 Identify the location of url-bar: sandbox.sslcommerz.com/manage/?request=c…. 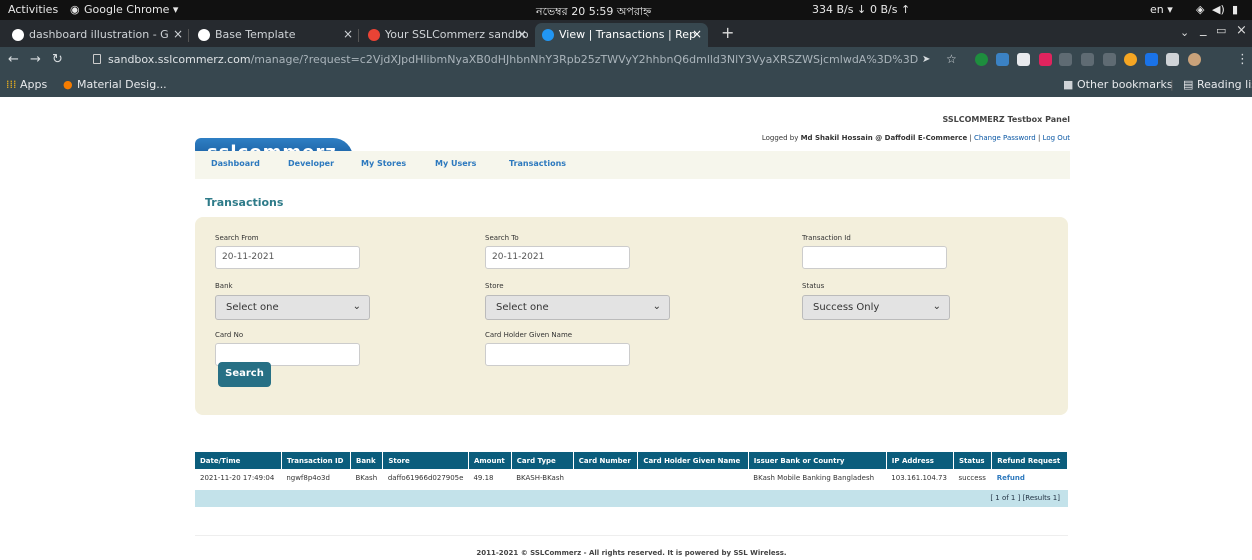
(516, 60).